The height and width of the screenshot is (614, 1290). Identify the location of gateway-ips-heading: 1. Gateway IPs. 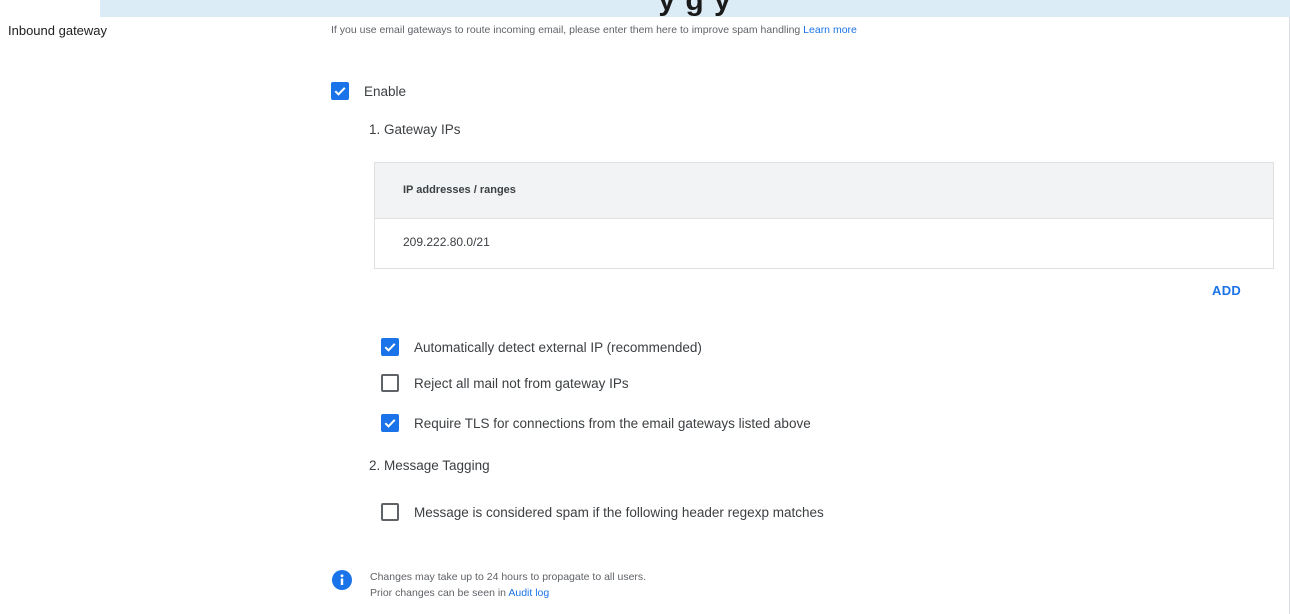
(415, 129).